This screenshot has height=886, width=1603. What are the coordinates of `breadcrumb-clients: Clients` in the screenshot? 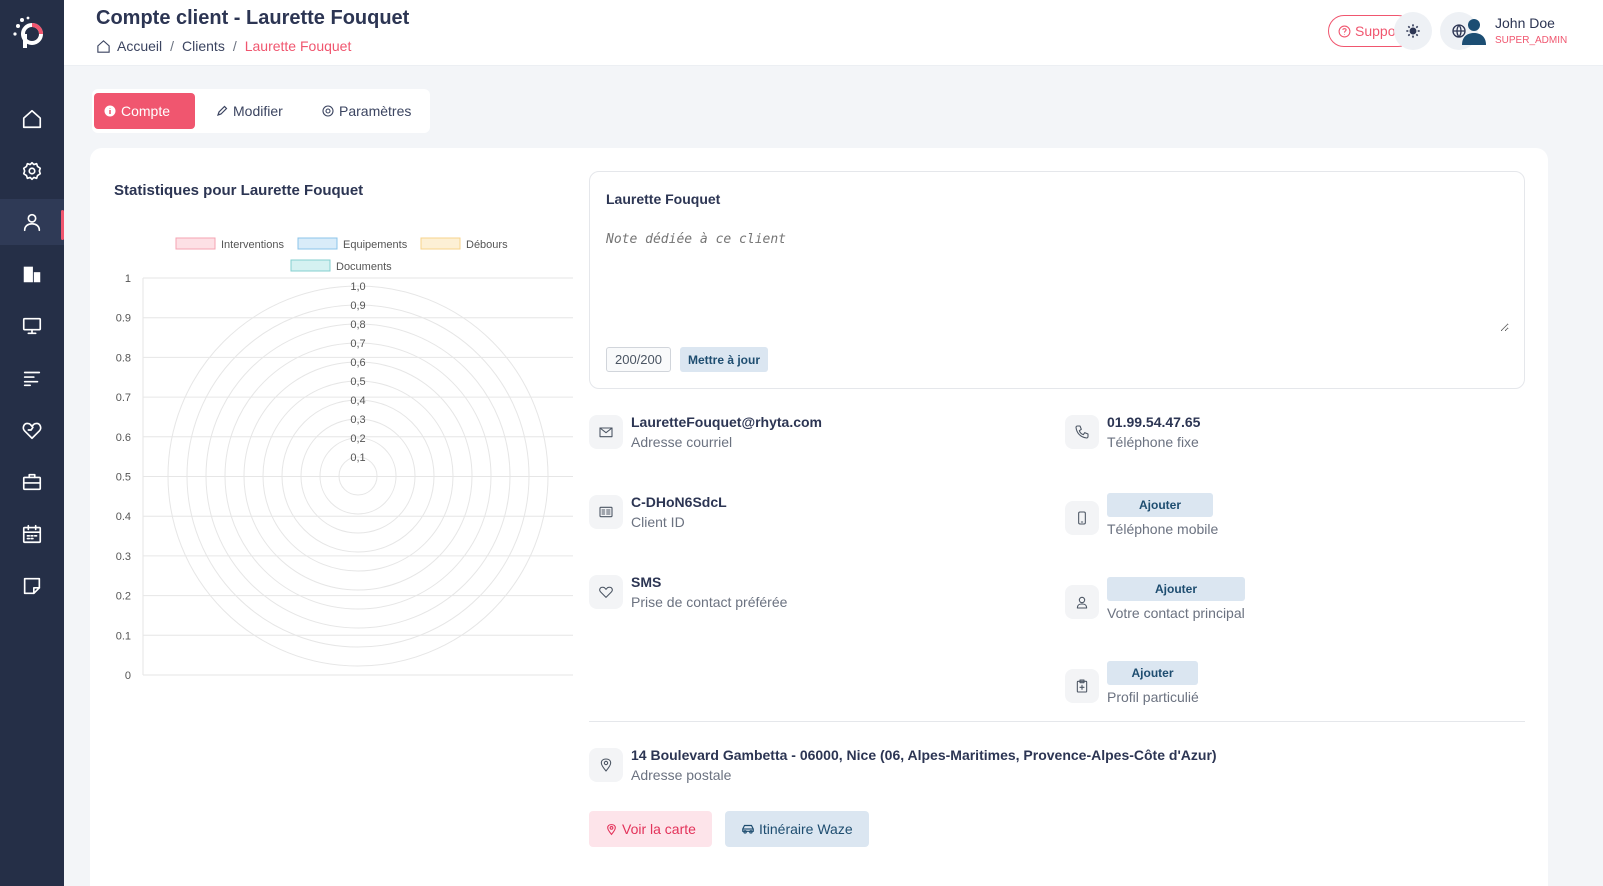 It's located at (203, 46).